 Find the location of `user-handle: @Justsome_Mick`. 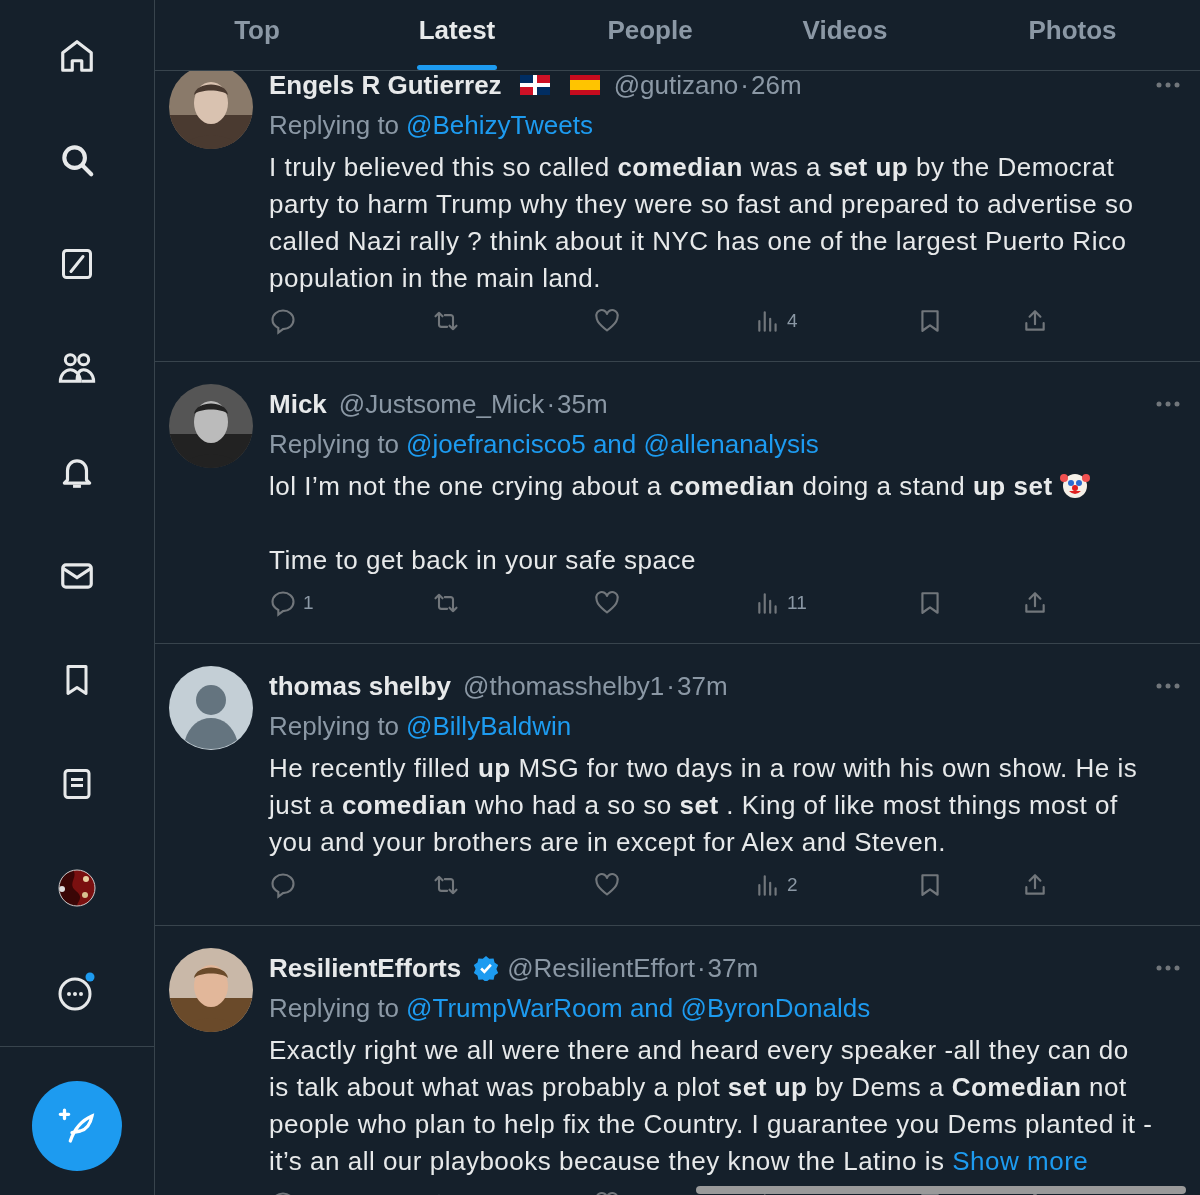

user-handle: @Justsome_Mick is located at coordinates (441, 404).